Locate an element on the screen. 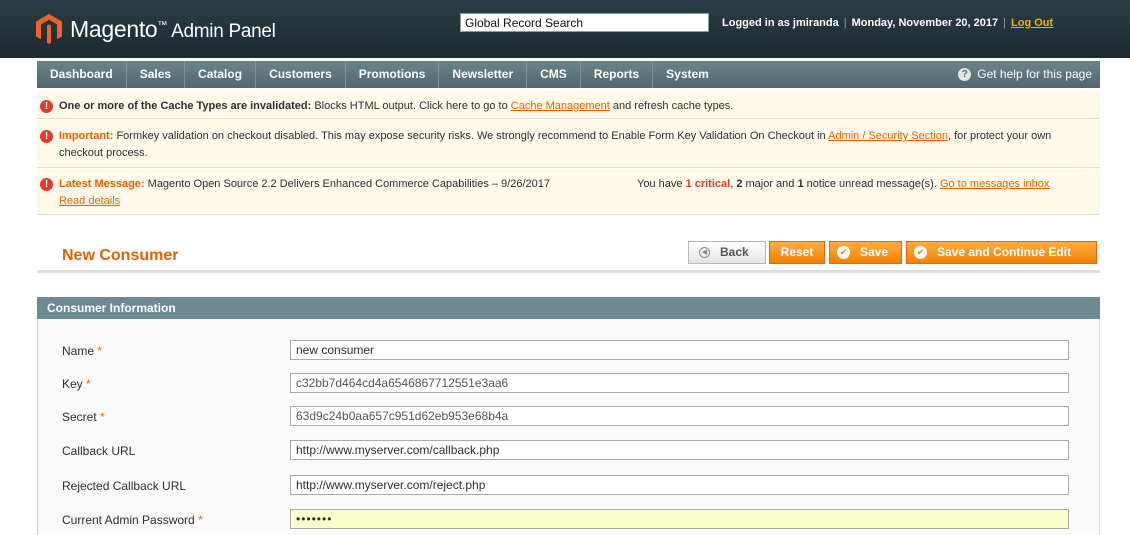 This screenshot has height=535, width=1130. title-divider is located at coordinates (568, 271).